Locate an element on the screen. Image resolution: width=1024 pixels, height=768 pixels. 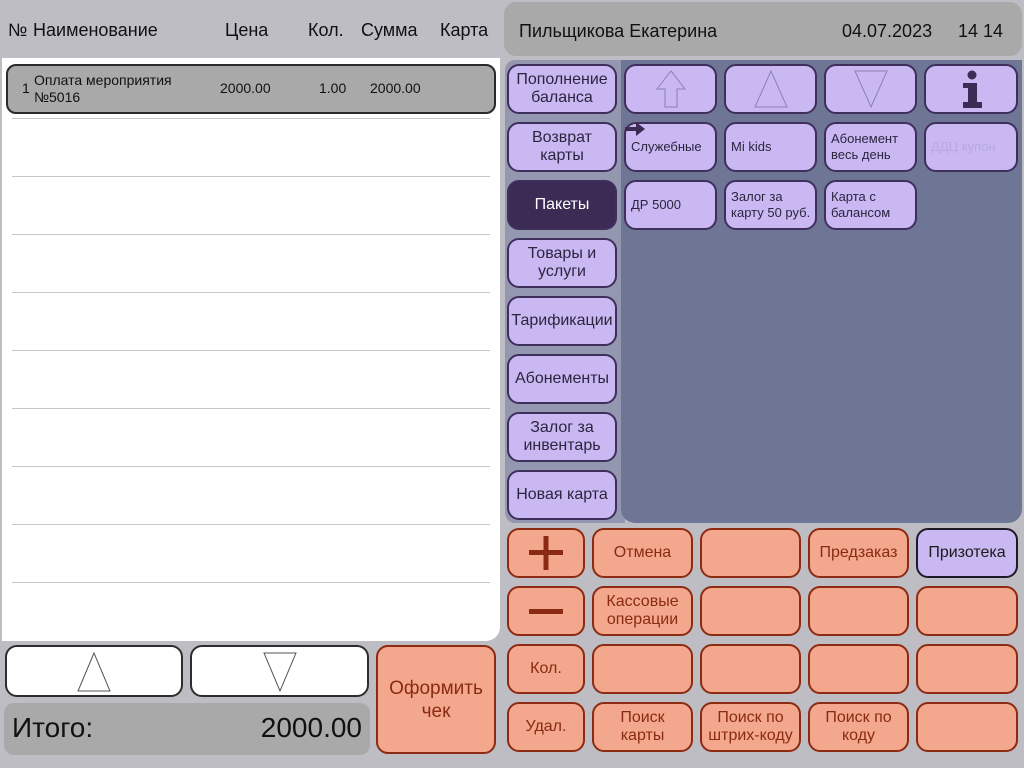
category-packages: Пакеты is located at coordinates (562, 205).